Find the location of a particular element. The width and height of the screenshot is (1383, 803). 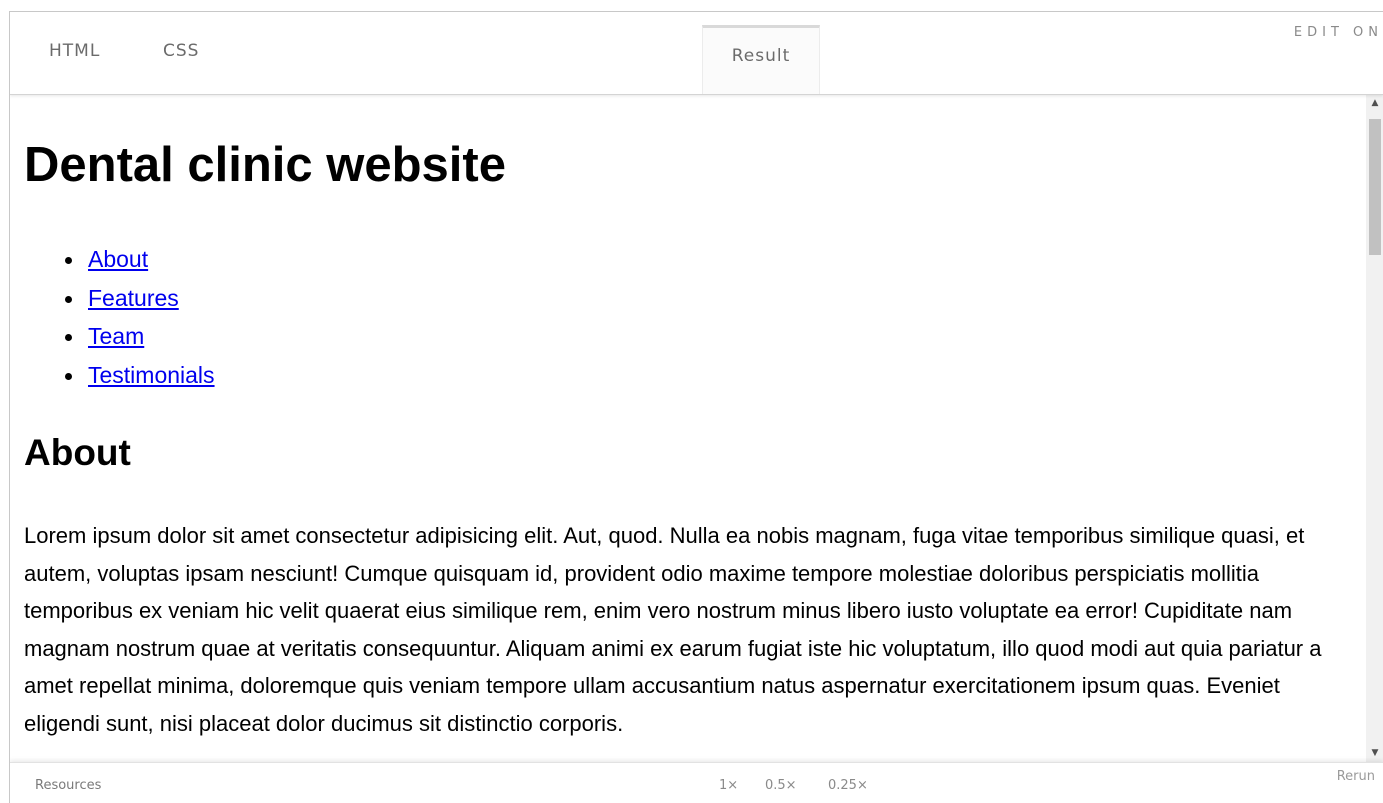

tab-result-label: Result is located at coordinates (761, 56).